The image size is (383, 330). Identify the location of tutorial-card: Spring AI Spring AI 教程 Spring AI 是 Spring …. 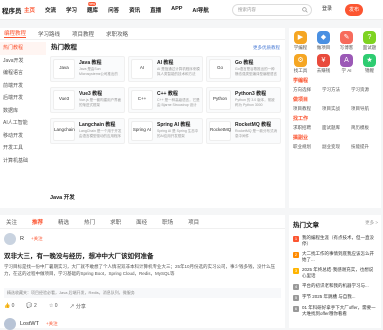
(165, 131).